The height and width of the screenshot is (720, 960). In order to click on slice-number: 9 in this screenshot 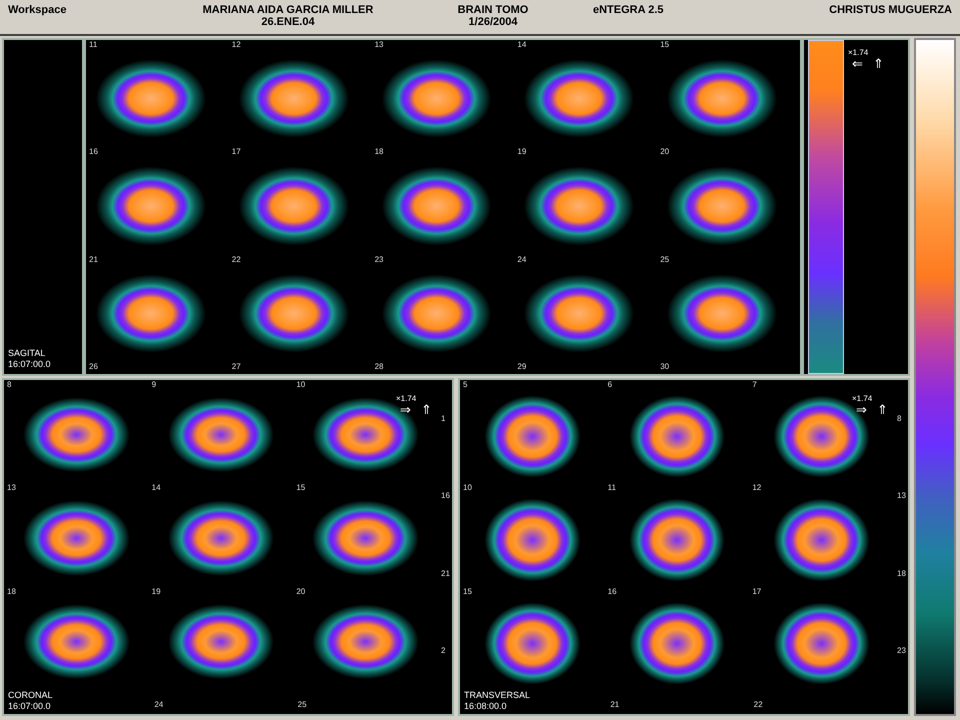, I will do `click(154, 385)`.